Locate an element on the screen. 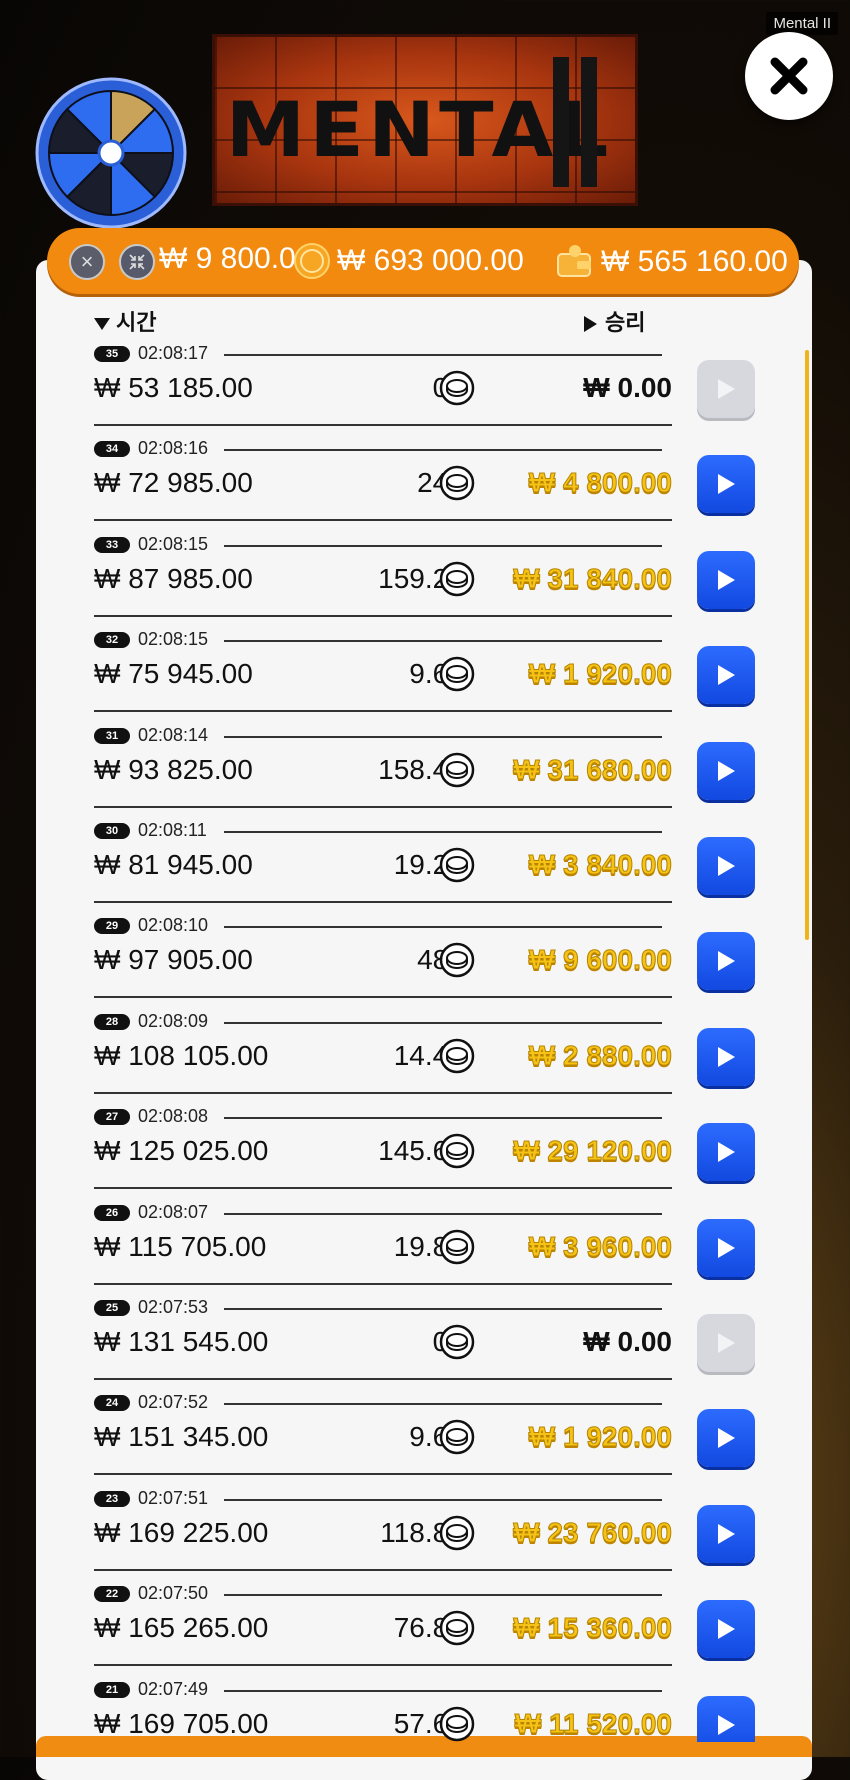  round-time: 02:08:07 is located at coordinates (173, 1211).